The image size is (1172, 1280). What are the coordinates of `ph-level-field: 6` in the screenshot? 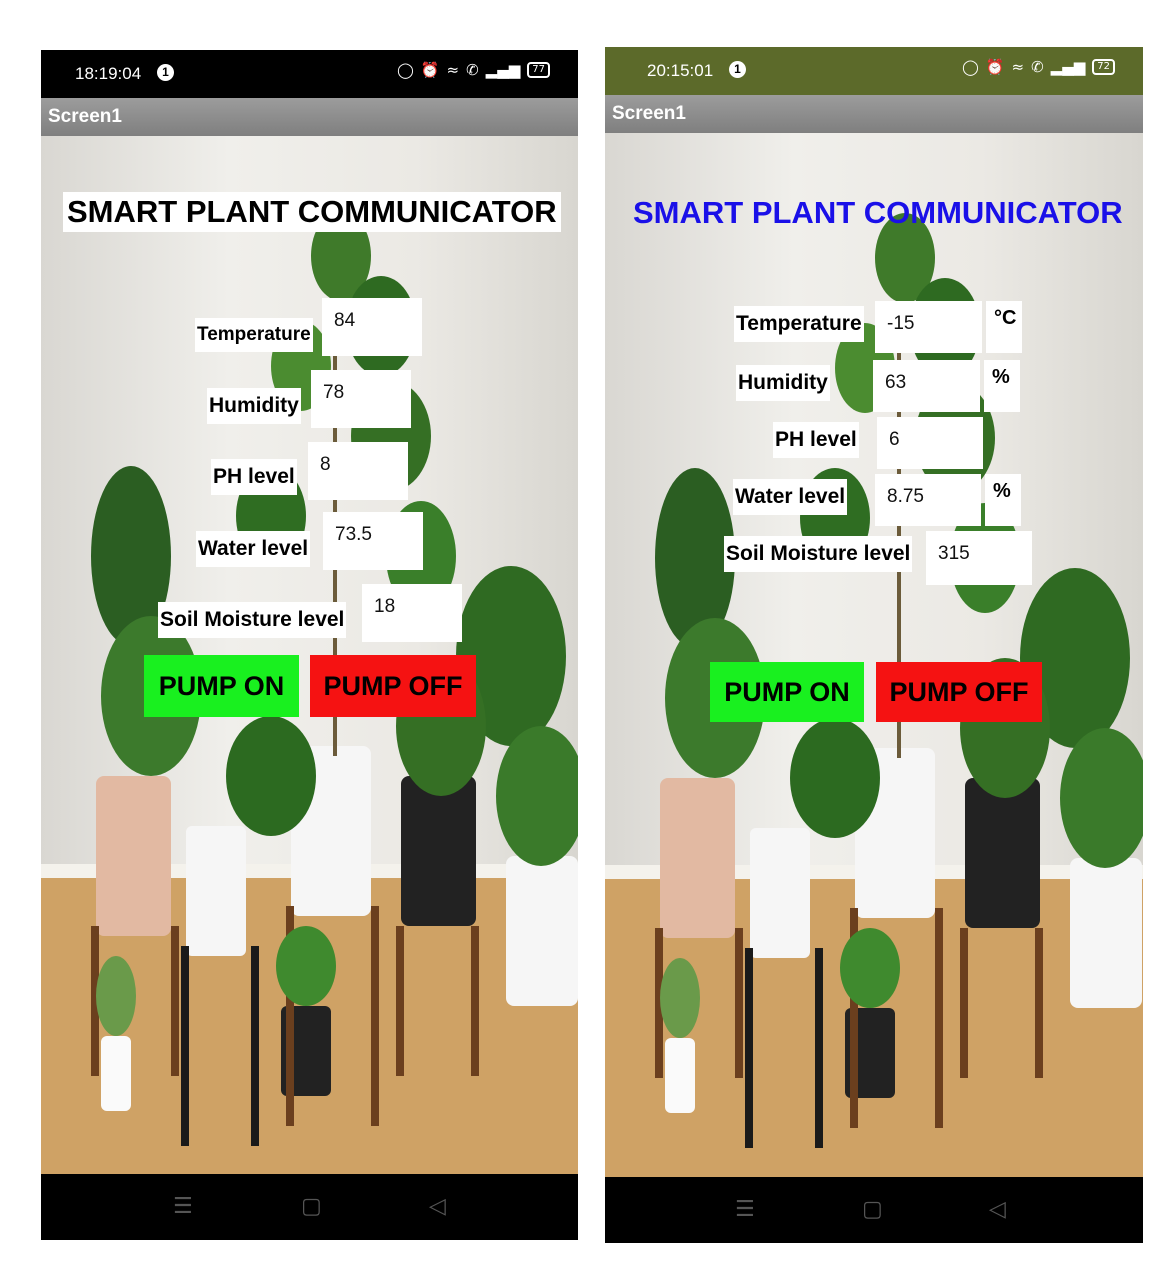 It's located at (930, 443).